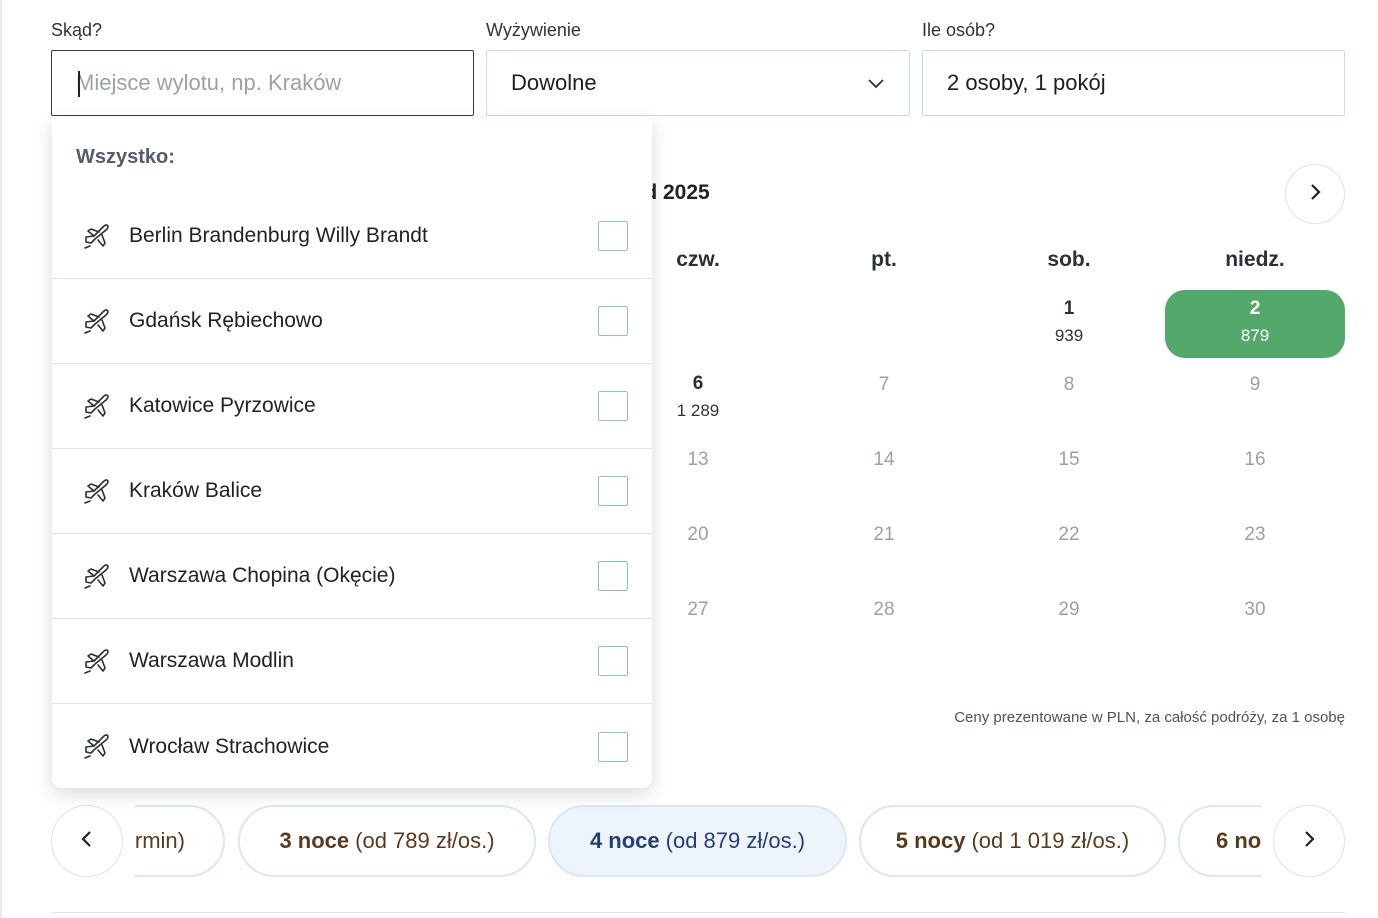 The image size is (1378, 918). Describe the element at coordinates (1255, 308) in the screenshot. I see `day-number: 2` at that location.